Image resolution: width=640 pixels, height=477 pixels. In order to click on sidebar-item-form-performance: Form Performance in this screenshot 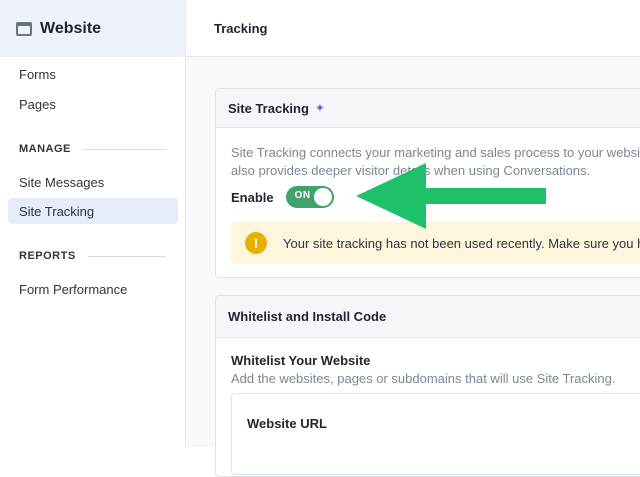, I will do `click(93, 289)`.